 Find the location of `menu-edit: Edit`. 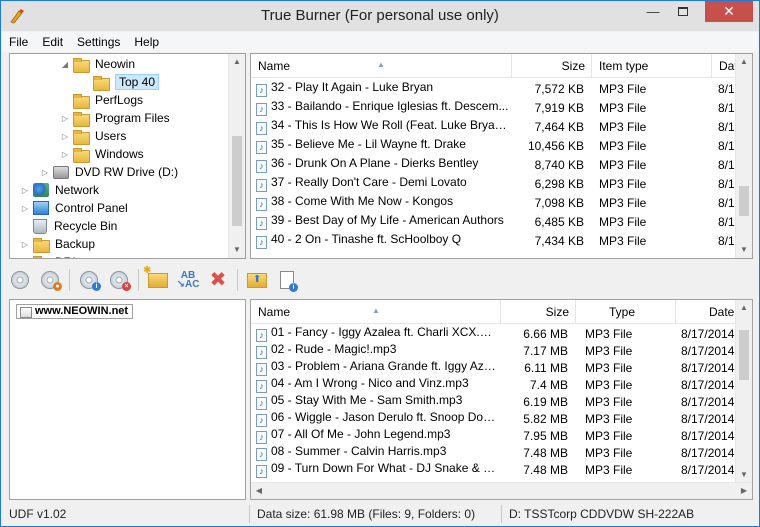

menu-edit: Edit is located at coordinates (52, 42).